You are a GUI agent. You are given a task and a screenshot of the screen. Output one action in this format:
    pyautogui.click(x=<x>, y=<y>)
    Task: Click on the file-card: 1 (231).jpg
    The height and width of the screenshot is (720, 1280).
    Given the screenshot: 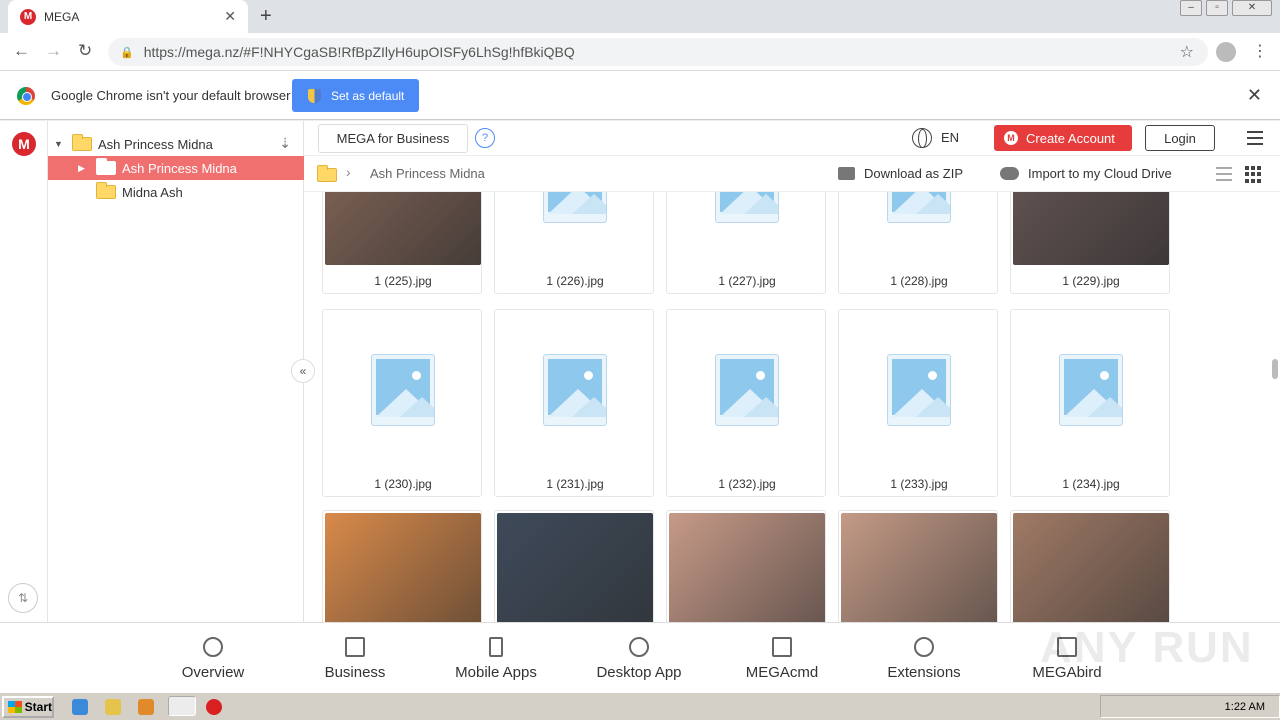 What is the action you would take?
    pyautogui.click(x=574, y=403)
    